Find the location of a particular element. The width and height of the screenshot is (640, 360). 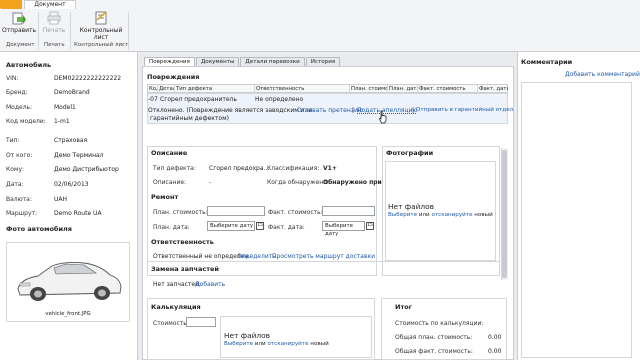

ribbon-tab-document: Документ is located at coordinates (50, 4).